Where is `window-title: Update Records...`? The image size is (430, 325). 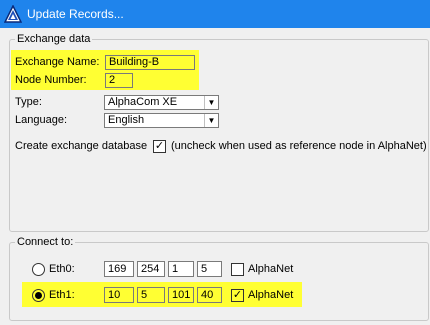 window-title: Update Records... is located at coordinates (75, 14).